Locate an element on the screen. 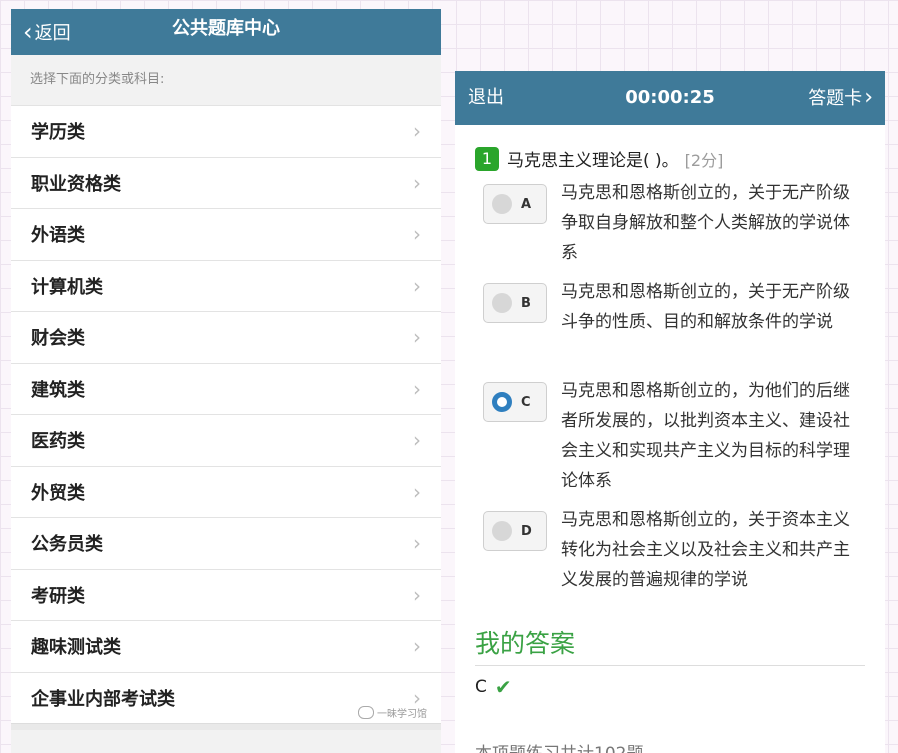 This screenshot has height=753, width=898. category-item: 趣味测试类 › is located at coordinates (226, 646).